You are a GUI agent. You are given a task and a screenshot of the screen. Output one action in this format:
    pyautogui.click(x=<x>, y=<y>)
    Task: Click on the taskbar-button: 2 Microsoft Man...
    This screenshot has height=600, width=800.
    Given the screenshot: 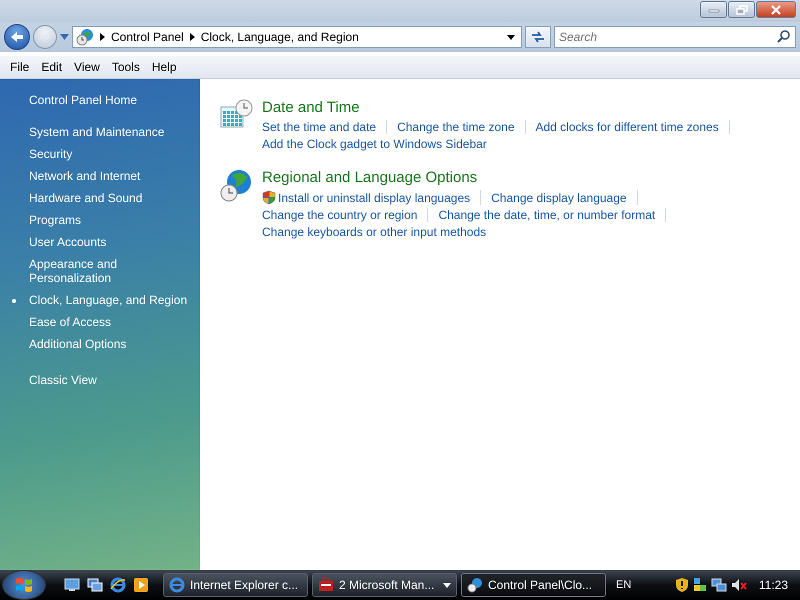 What is the action you would take?
    pyautogui.click(x=384, y=585)
    